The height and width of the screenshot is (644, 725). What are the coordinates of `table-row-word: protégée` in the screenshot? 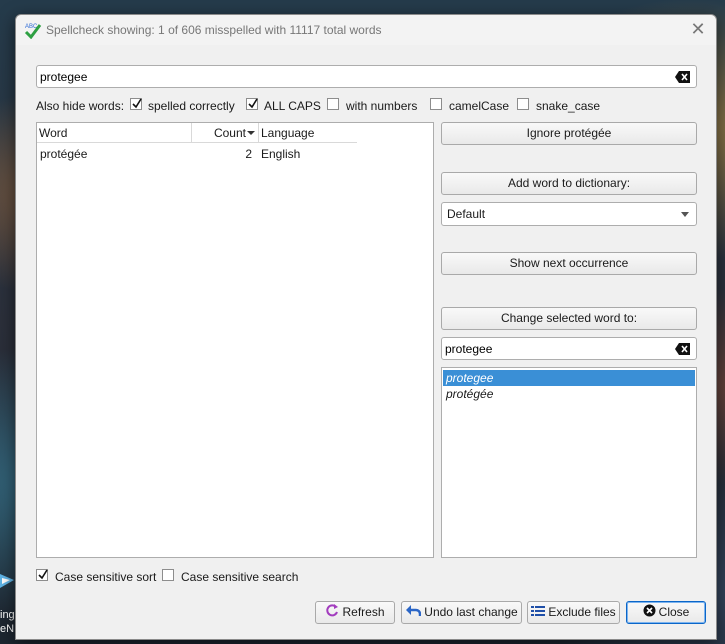 It's located at (63, 154).